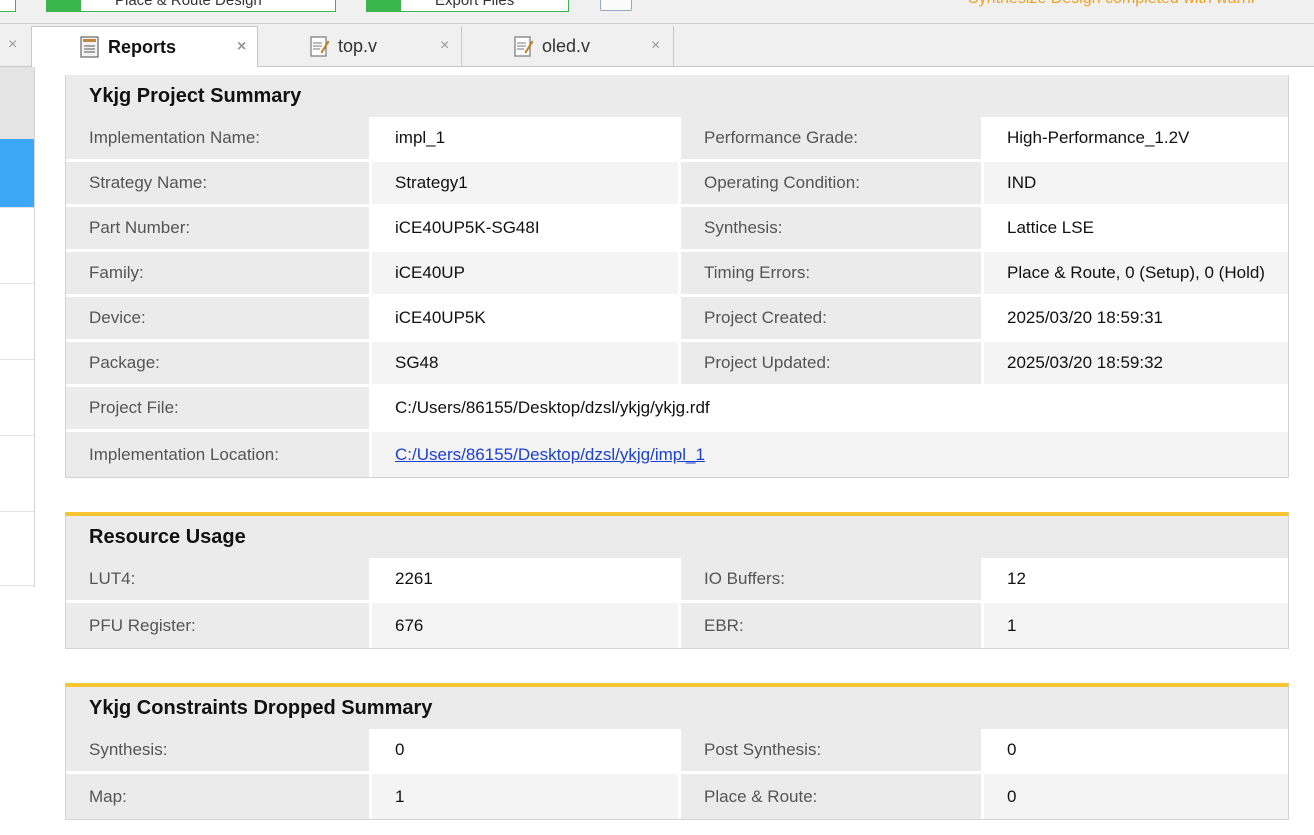  Describe the element at coordinates (219, 796) in the screenshot. I see `label: Map:` at that location.